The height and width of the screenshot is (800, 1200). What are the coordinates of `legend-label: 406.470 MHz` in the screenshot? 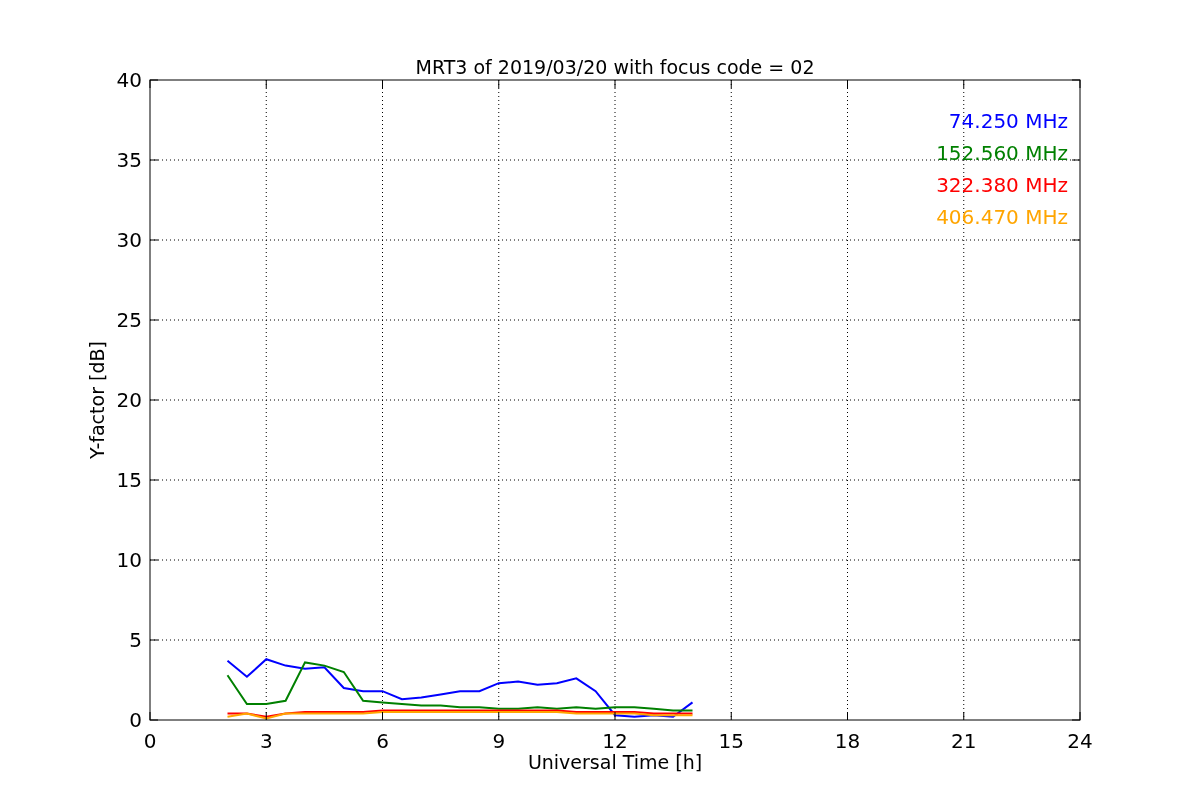 It's located at (1002, 217).